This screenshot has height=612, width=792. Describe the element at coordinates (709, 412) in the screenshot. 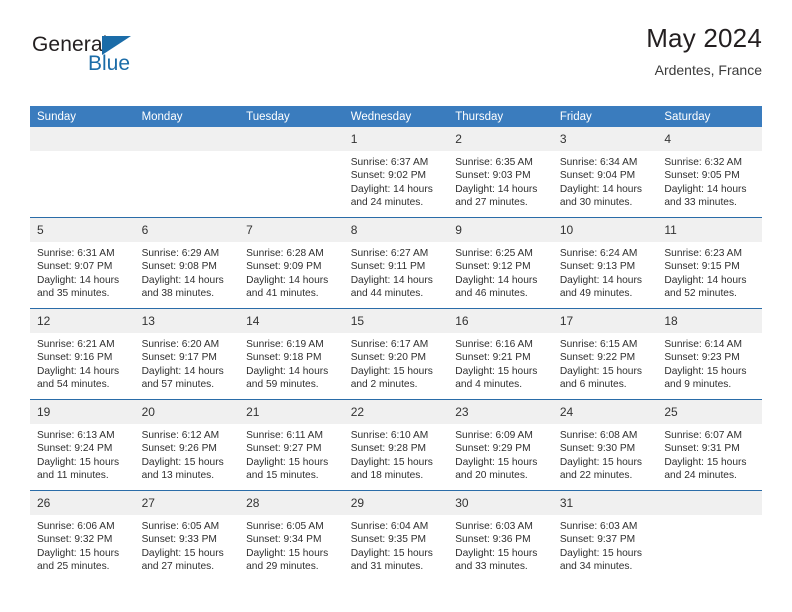

I see `day-number: 25` at that location.